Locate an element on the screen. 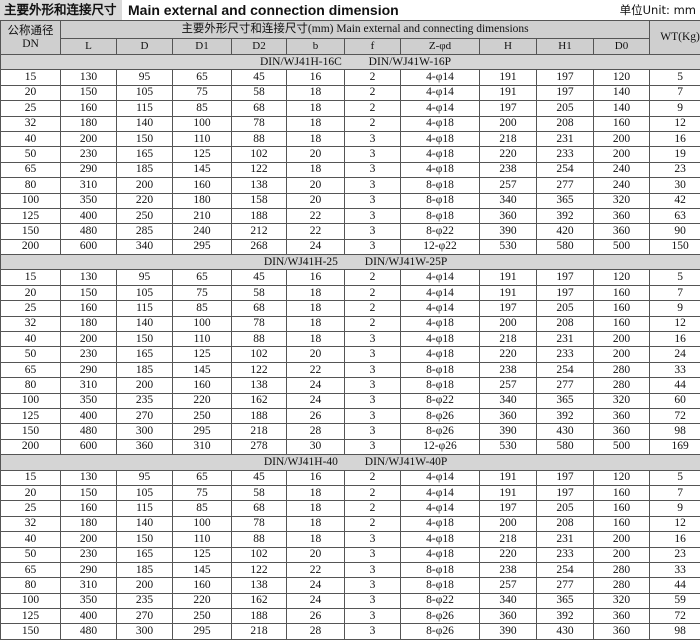 The height and width of the screenshot is (640, 700). table-cell: 295 is located at coordinates (202, 631).